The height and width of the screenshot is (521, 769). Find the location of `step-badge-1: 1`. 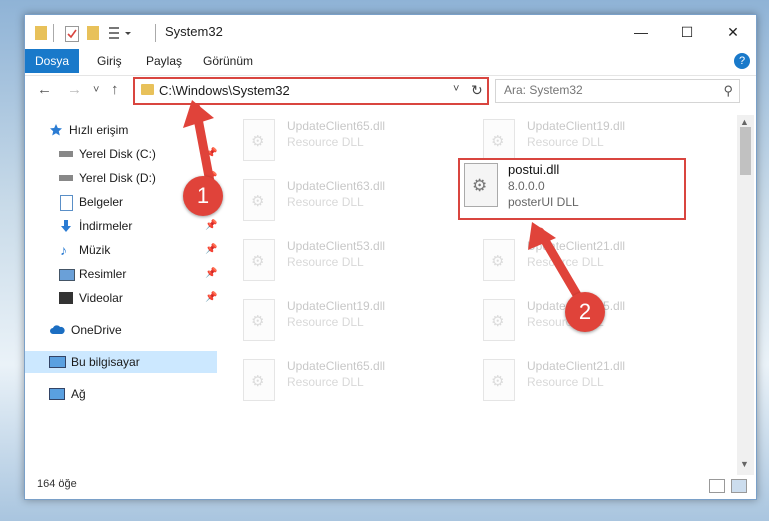

step-badge-1: 1 is located at coordinates (203, 196).